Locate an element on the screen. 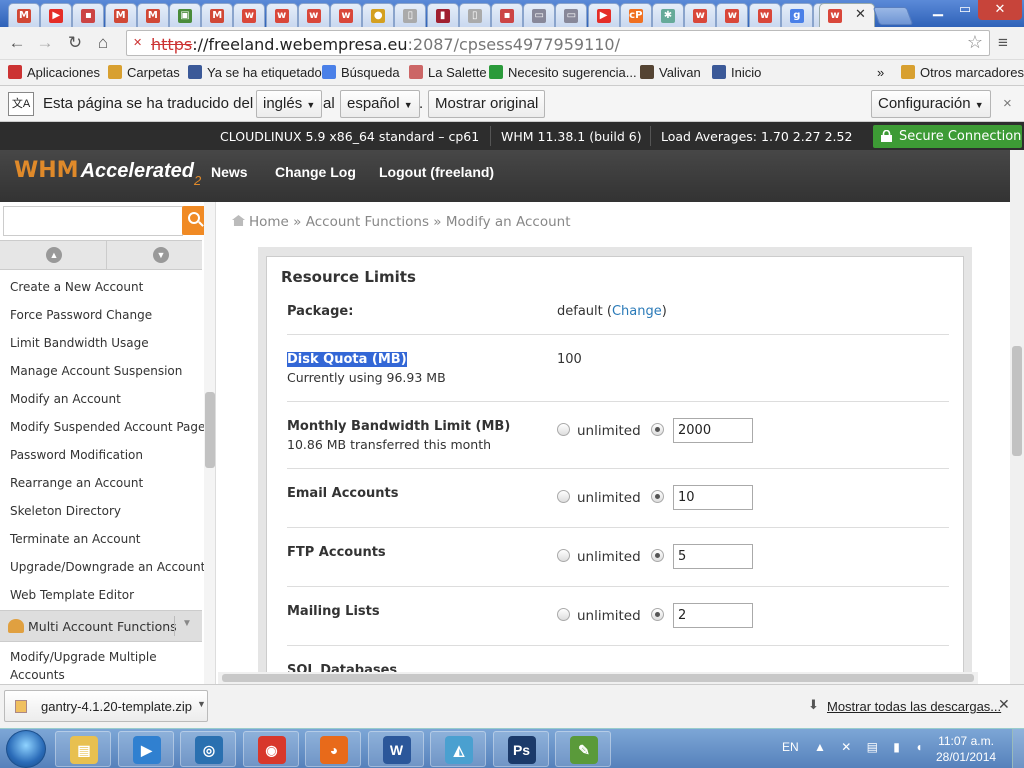 The image size is (1024, 768). collapse-down-icon: ▼ is located at coordinates (161, 255).